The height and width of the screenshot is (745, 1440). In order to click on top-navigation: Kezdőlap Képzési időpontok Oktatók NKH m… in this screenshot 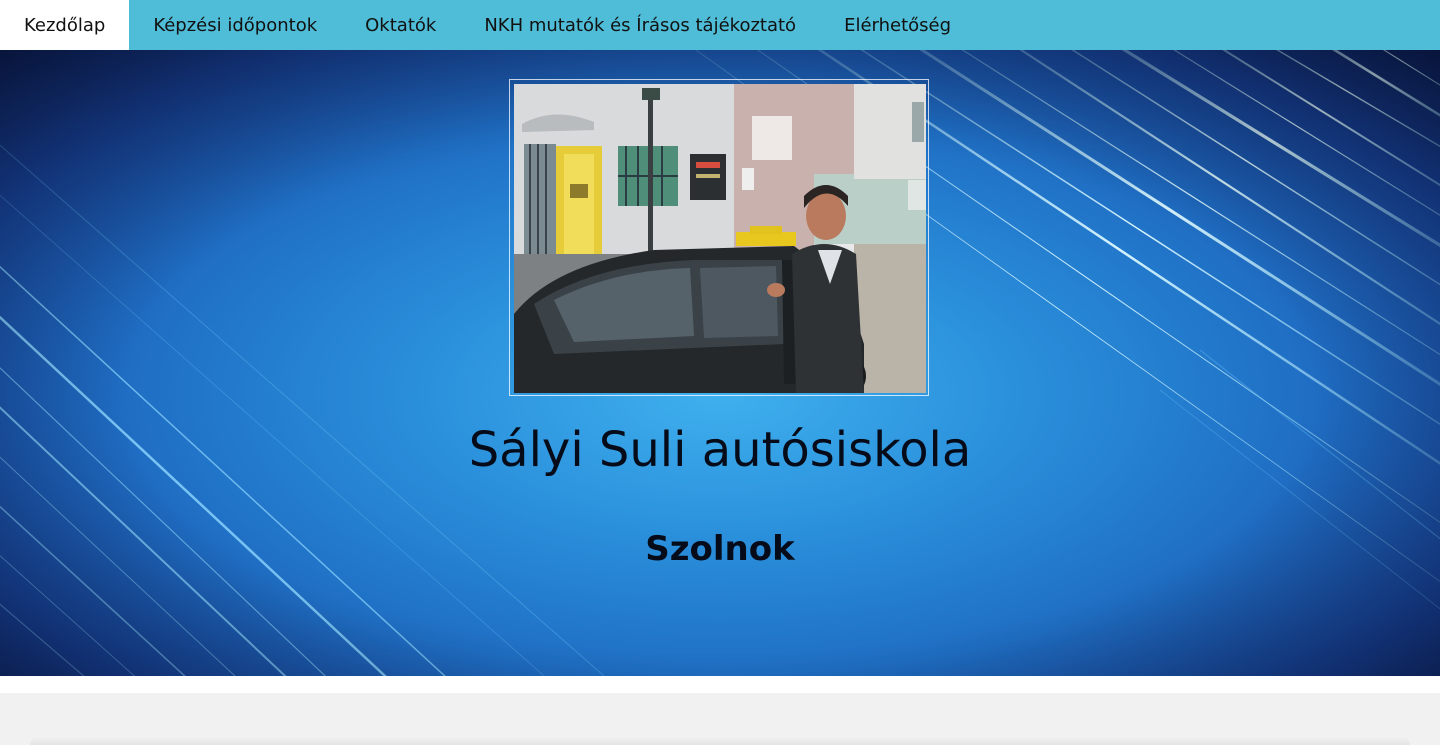, I will do `click(720, 25)`.